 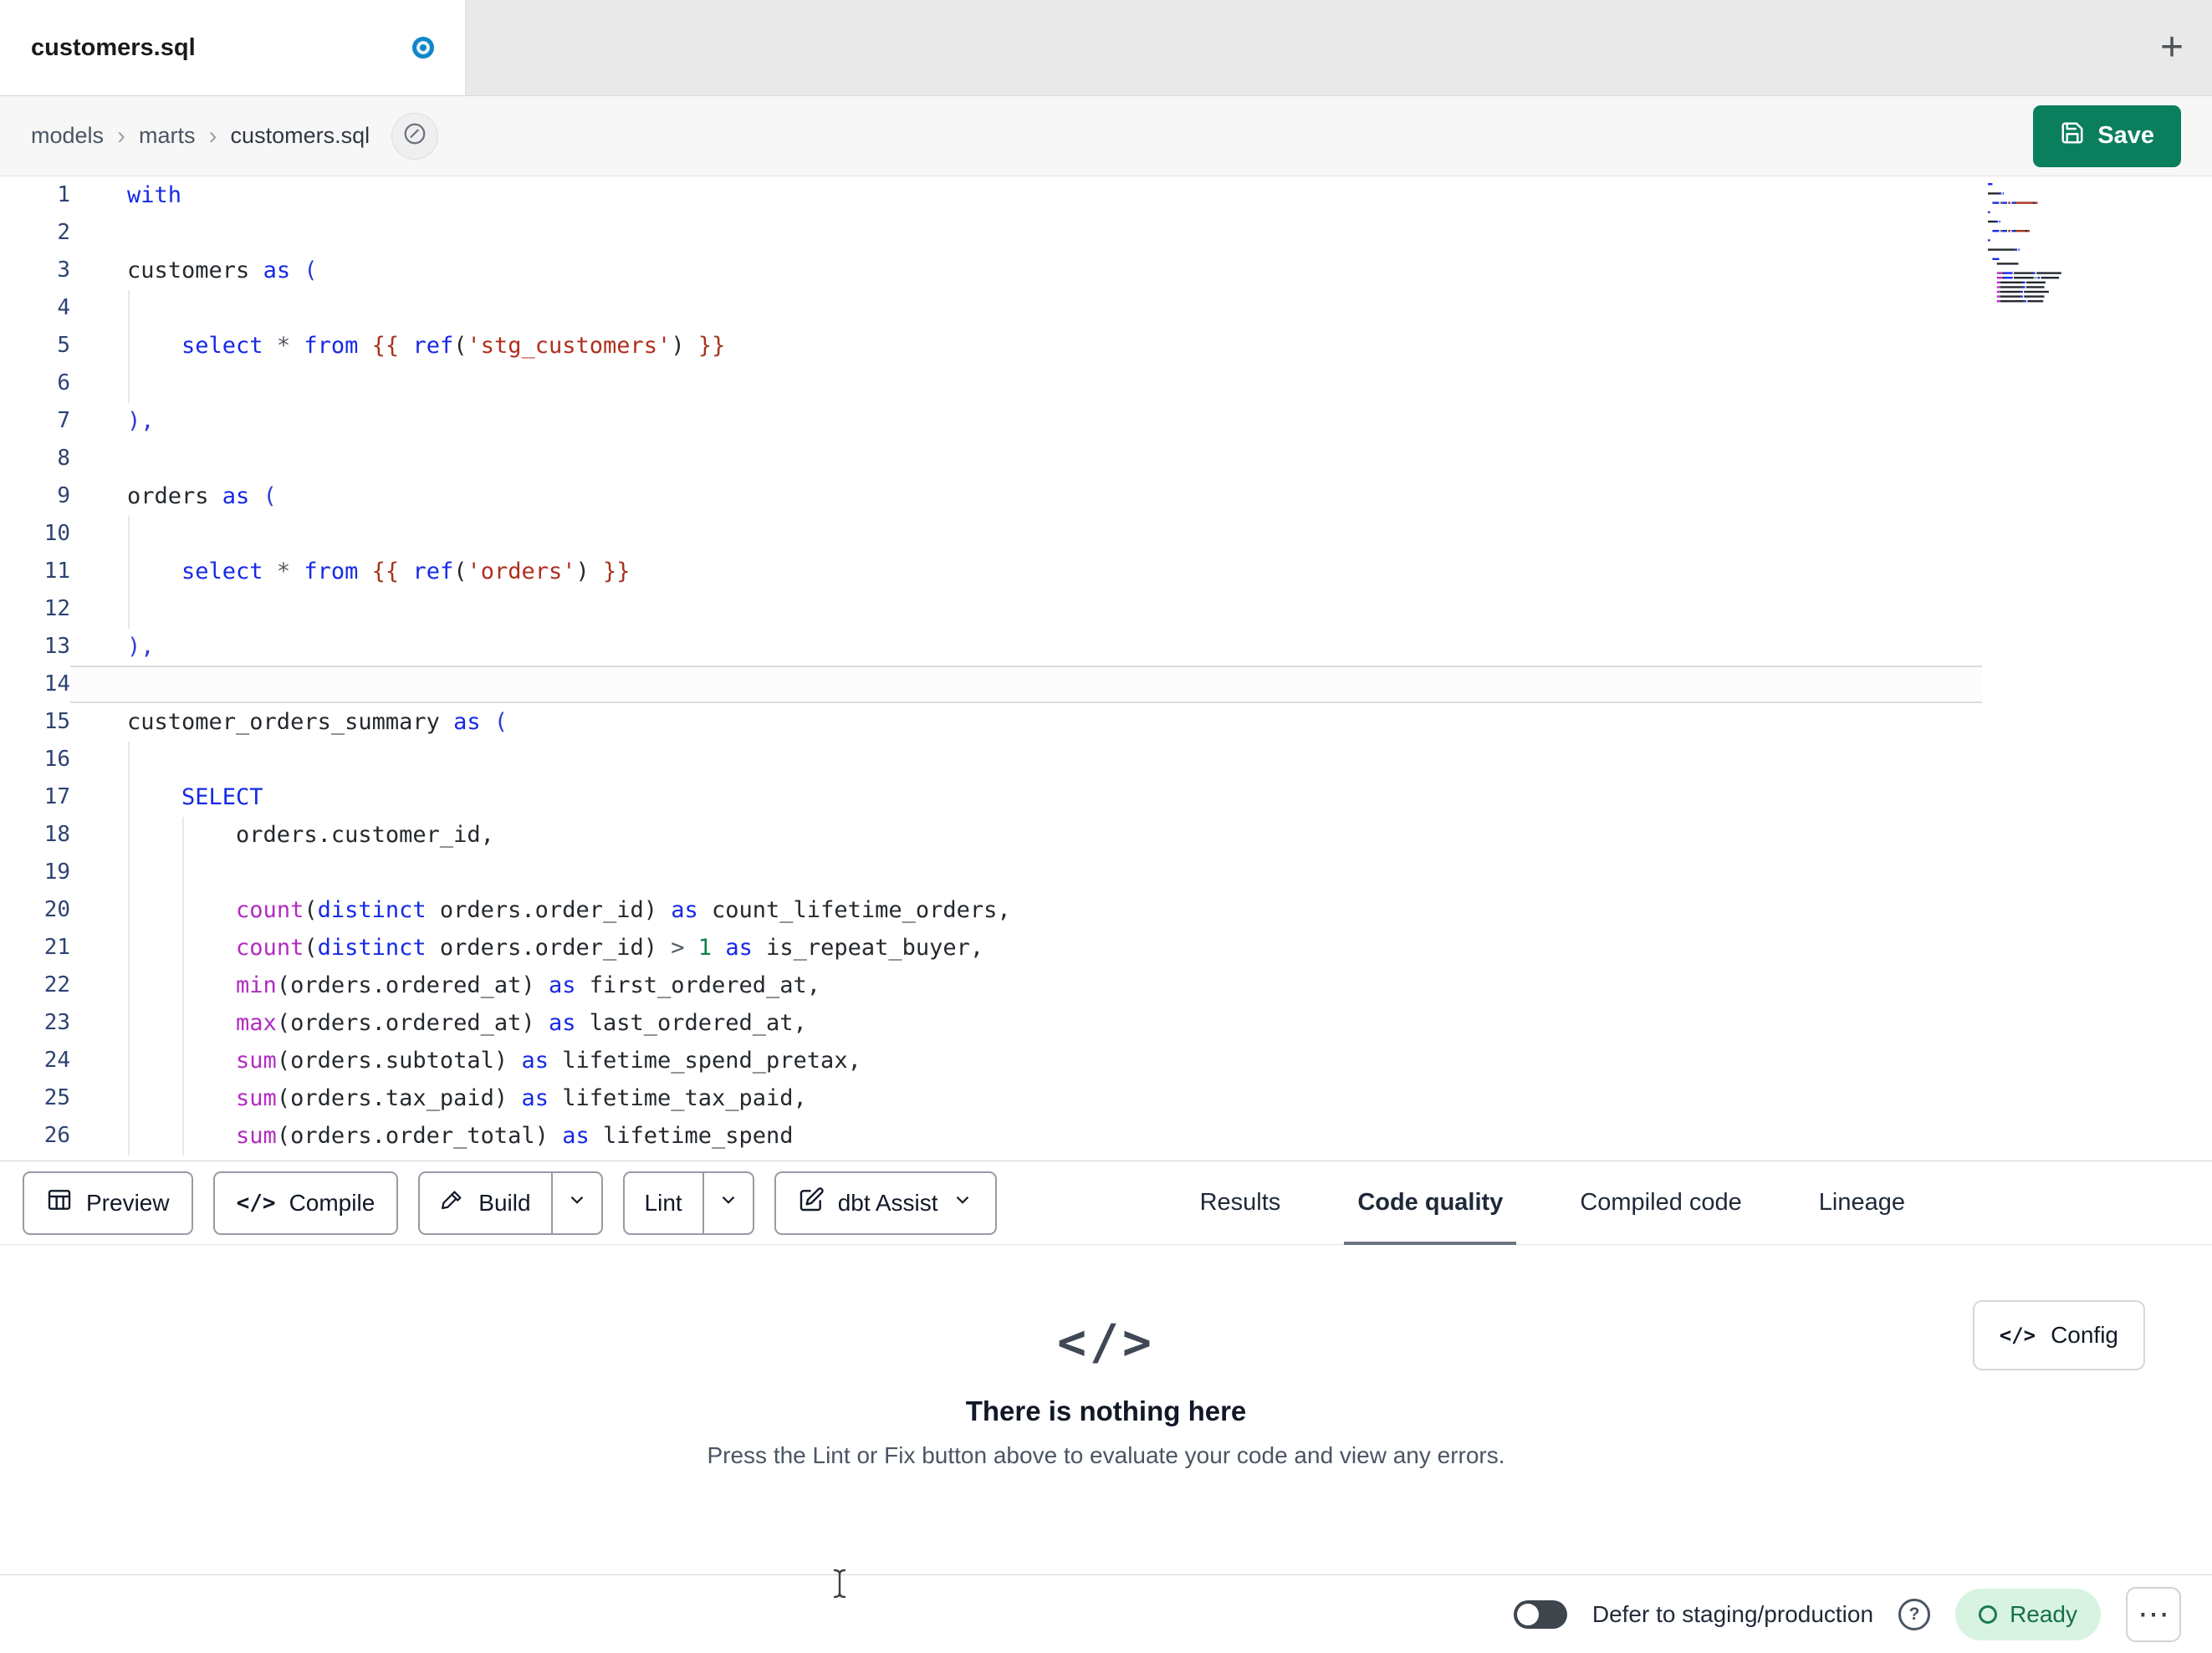 I want to click on line-number: 10, so click(x=57, y=533).